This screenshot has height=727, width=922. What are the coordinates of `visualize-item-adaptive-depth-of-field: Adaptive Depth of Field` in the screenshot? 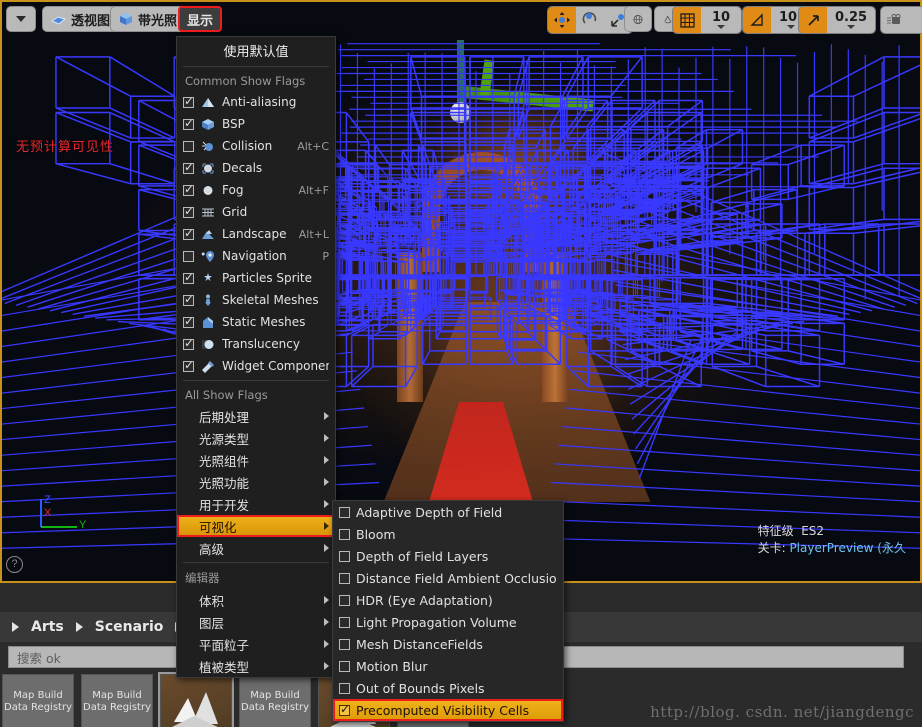 It's located at (448, 512).